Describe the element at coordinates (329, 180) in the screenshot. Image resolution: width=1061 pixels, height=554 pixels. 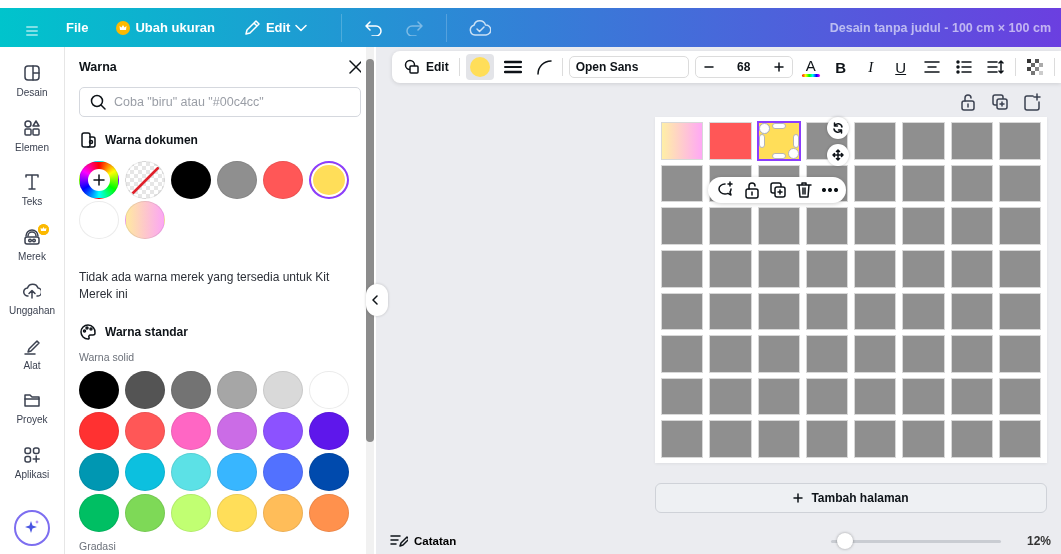
I see `color-swatch` at that location.